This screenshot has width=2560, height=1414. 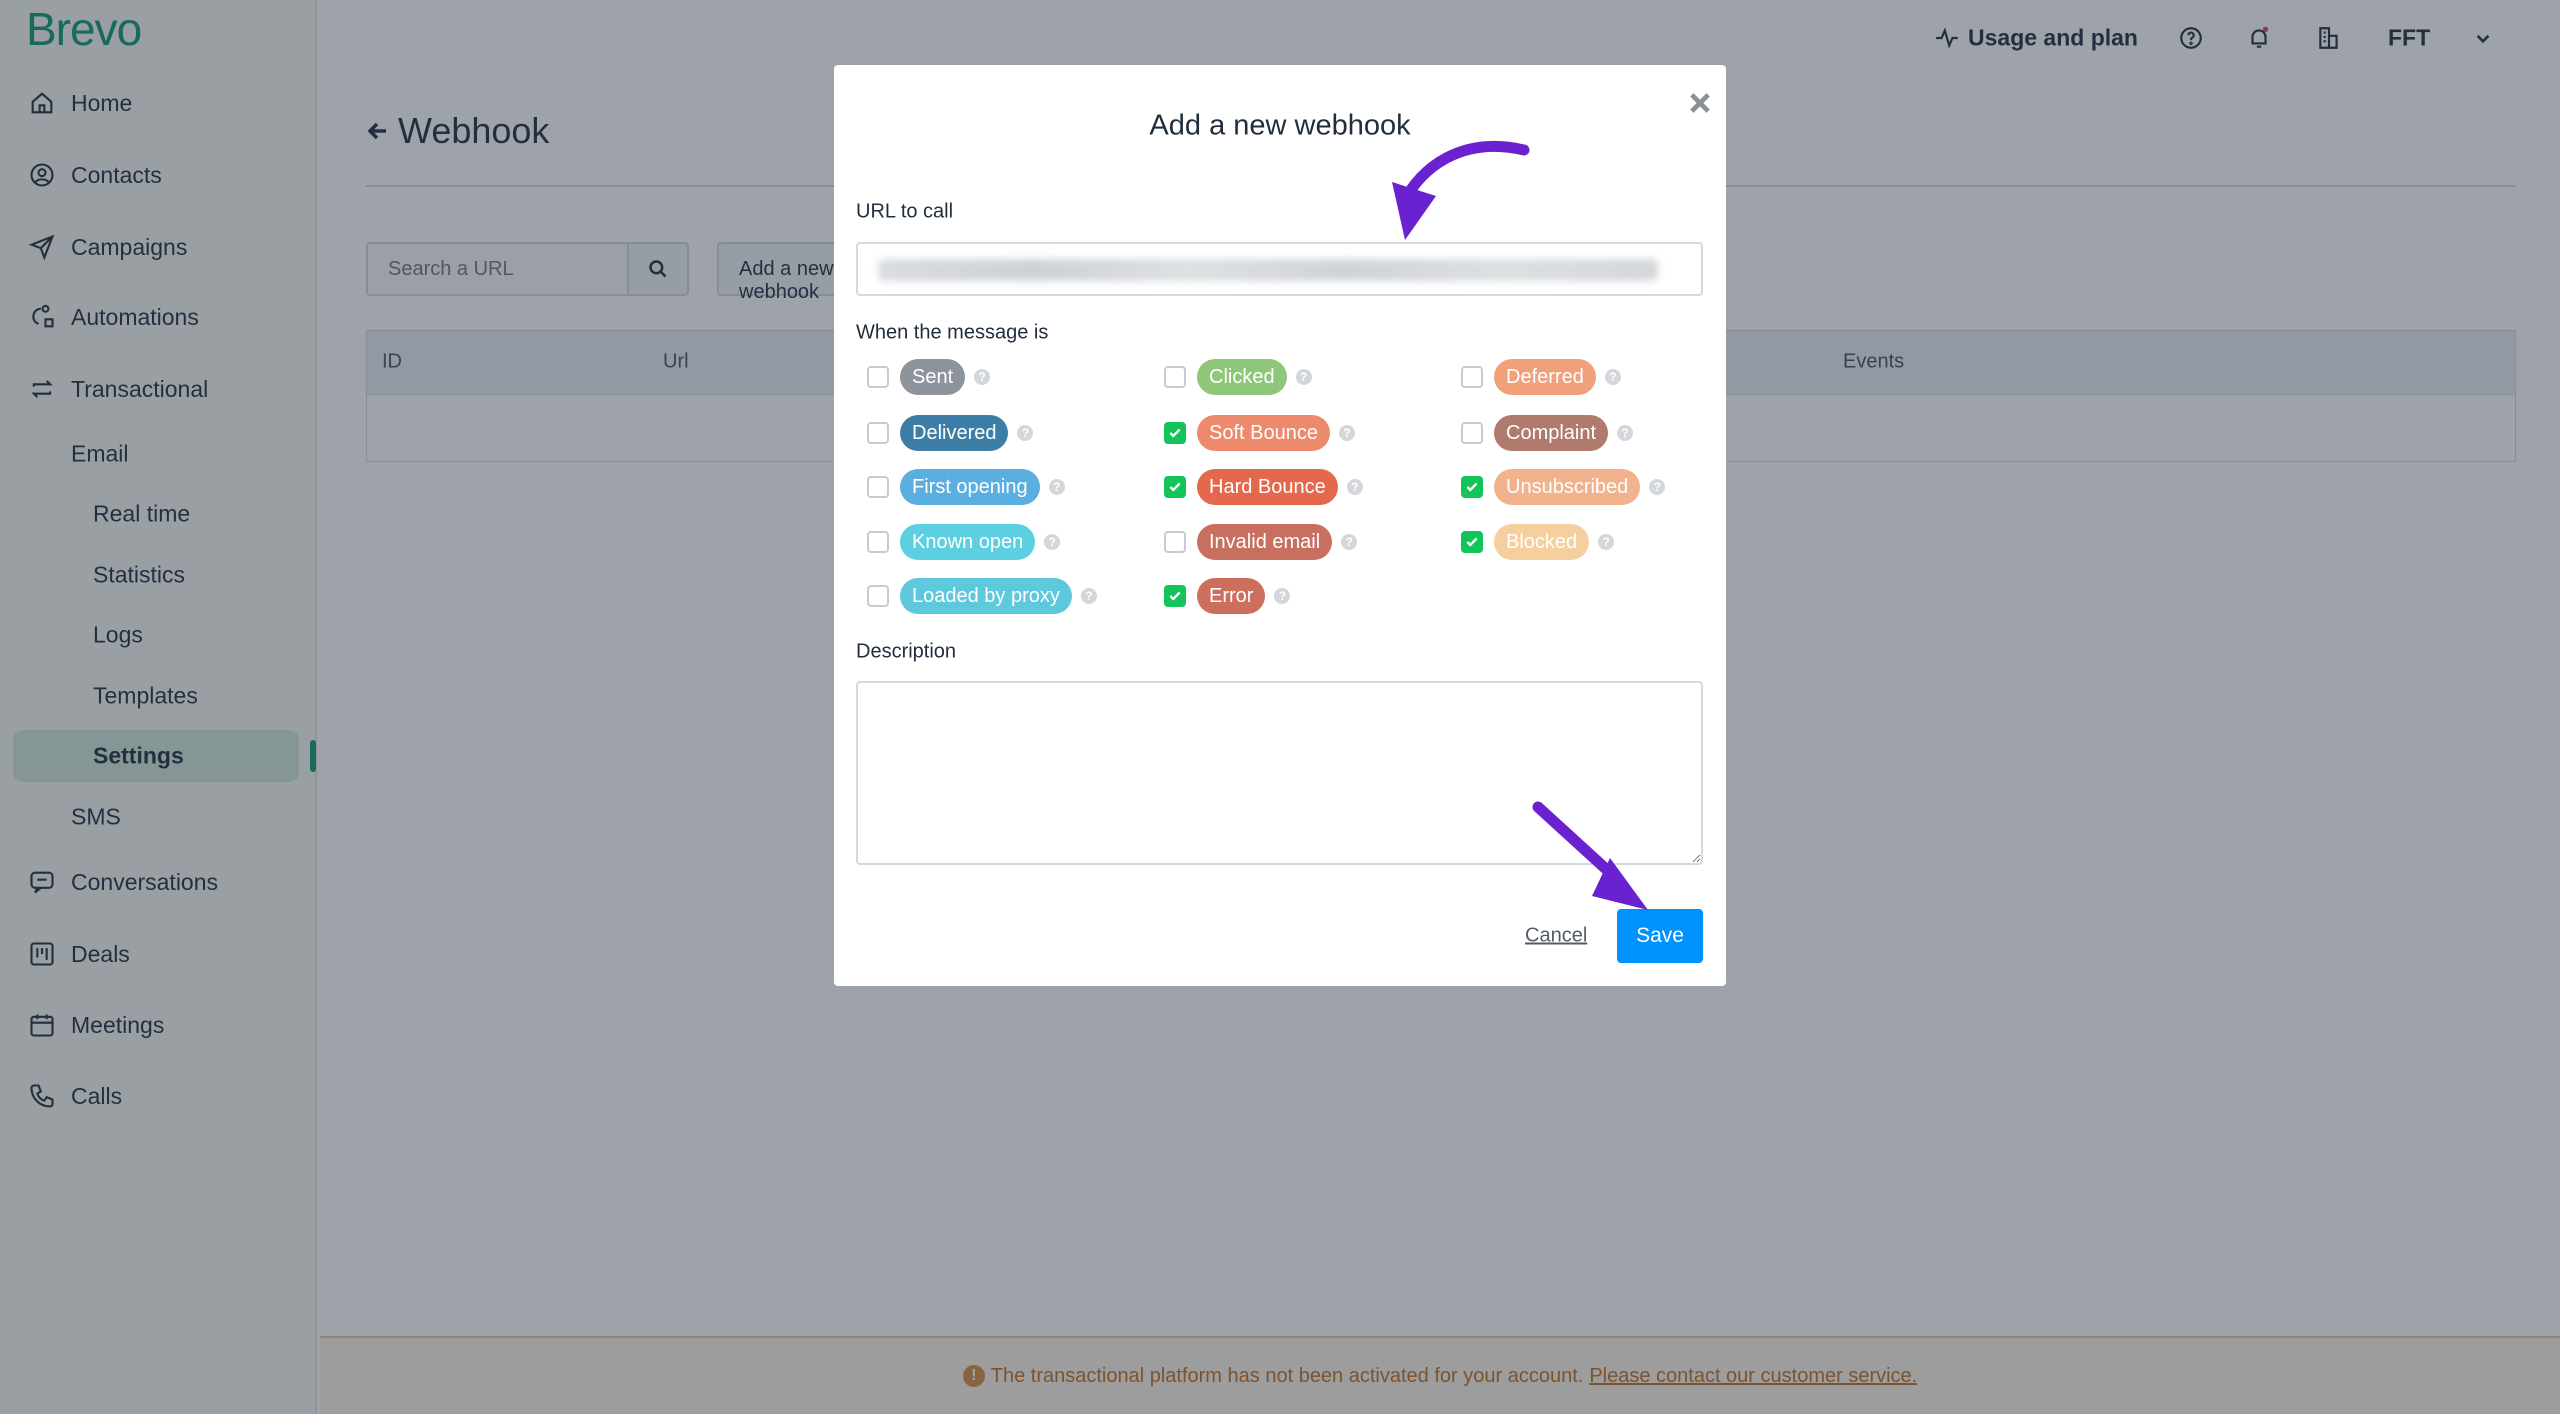 I want to click on event-option: Error?, so click(x=1227, y=596).